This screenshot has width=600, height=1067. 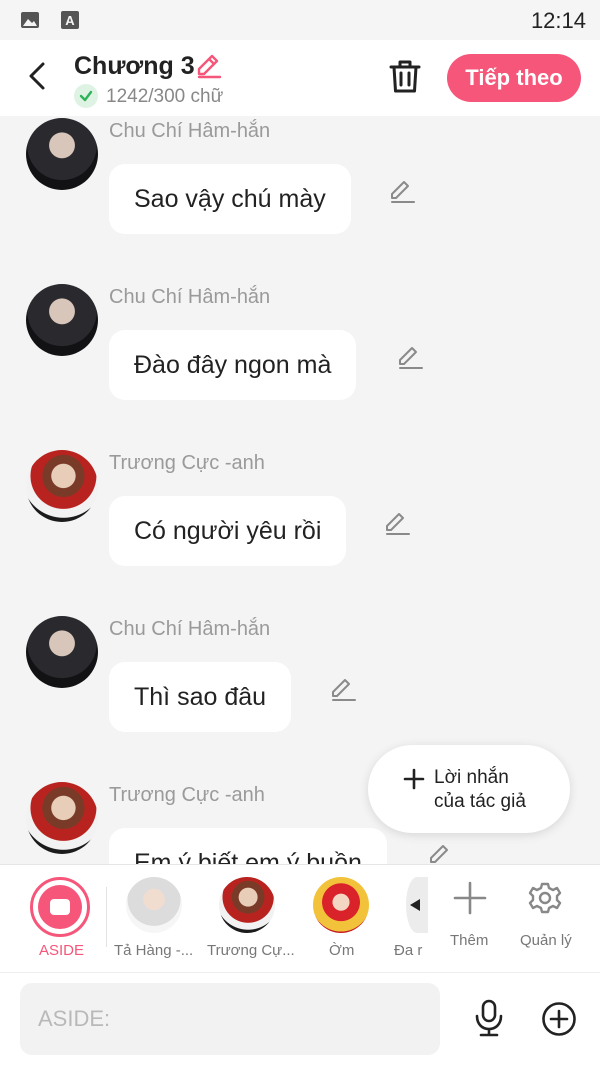 What do you see at coordinates (62, 950) in the screenshot?
I see `aside-label: ASIDE` at bounding box center [62, 950].